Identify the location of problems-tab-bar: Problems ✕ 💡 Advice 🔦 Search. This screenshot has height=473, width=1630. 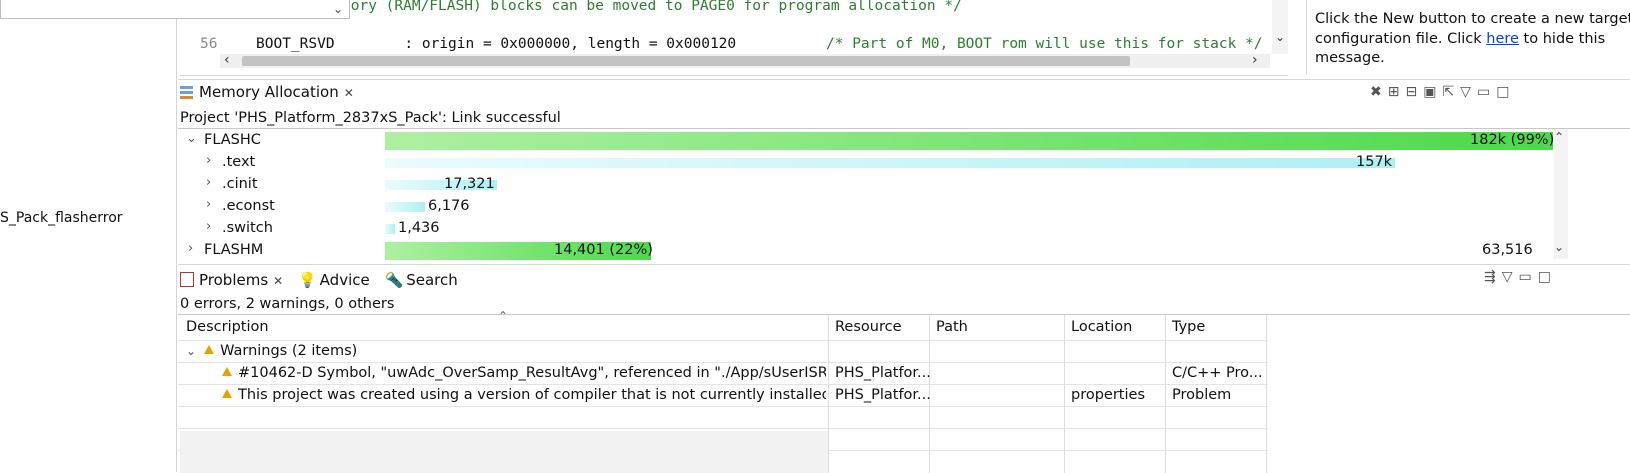
(324, 280).